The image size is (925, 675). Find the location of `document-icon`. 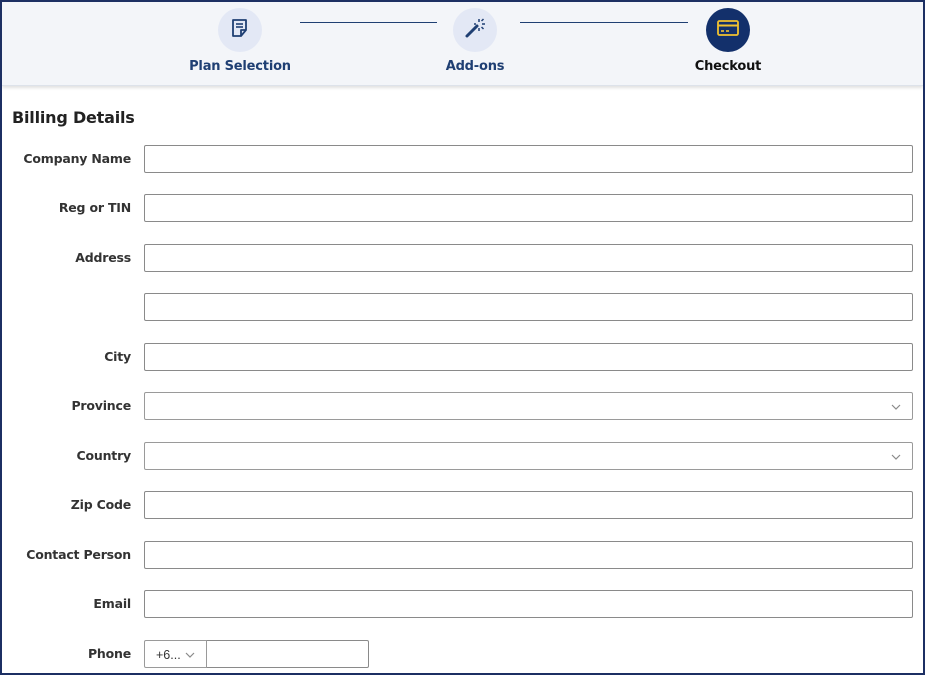

document-icon is located at coordinates (240, 30).